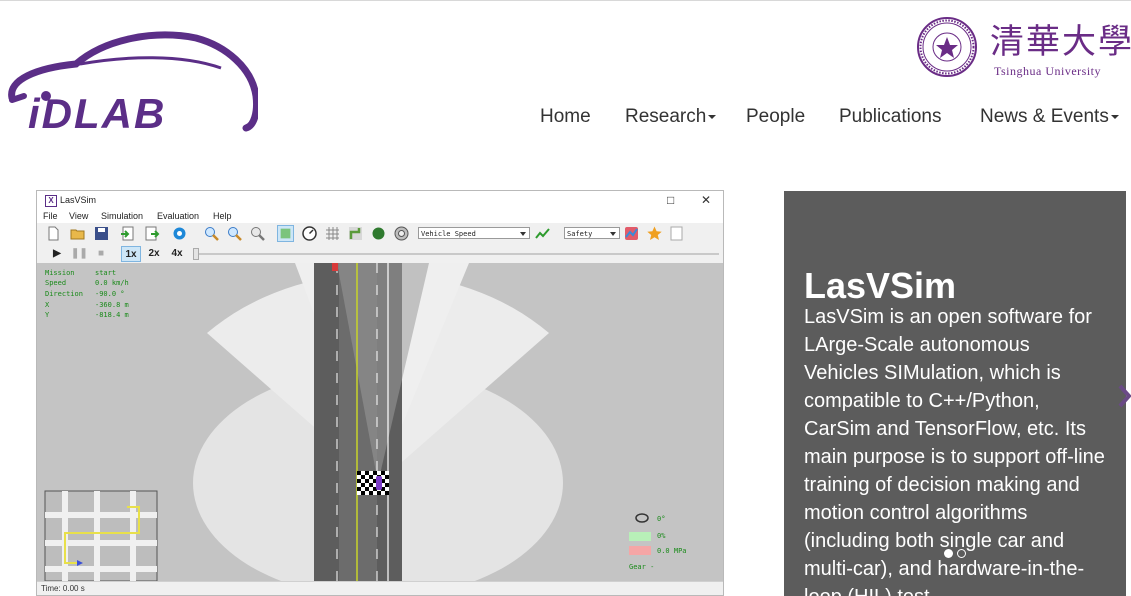  Describe the element at coordinates (880, 285) in the screenshot. I see `caption-title: LasVSim` at that location.